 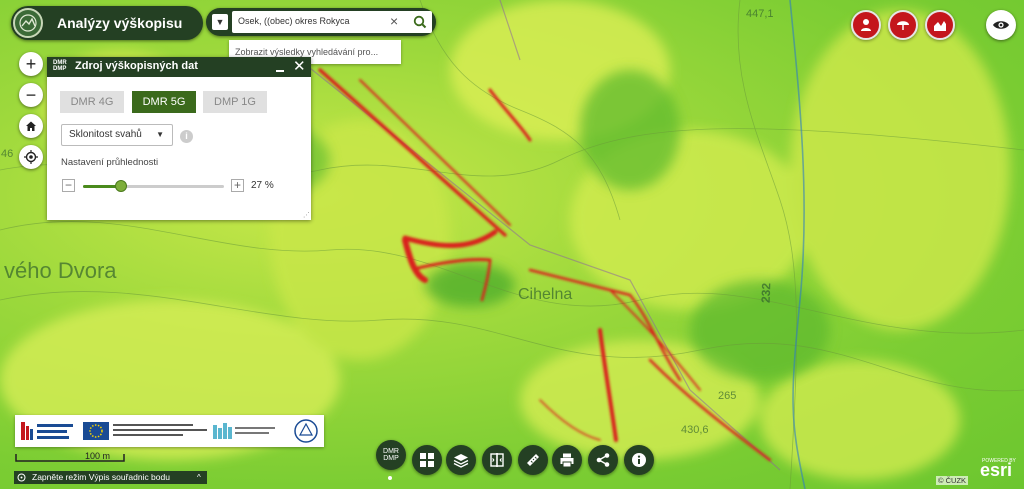 What do you see at coordinates (727, 396) in the screenshot?
I see `map-label-elevation-265: 265` at bounding box center [727, 396].